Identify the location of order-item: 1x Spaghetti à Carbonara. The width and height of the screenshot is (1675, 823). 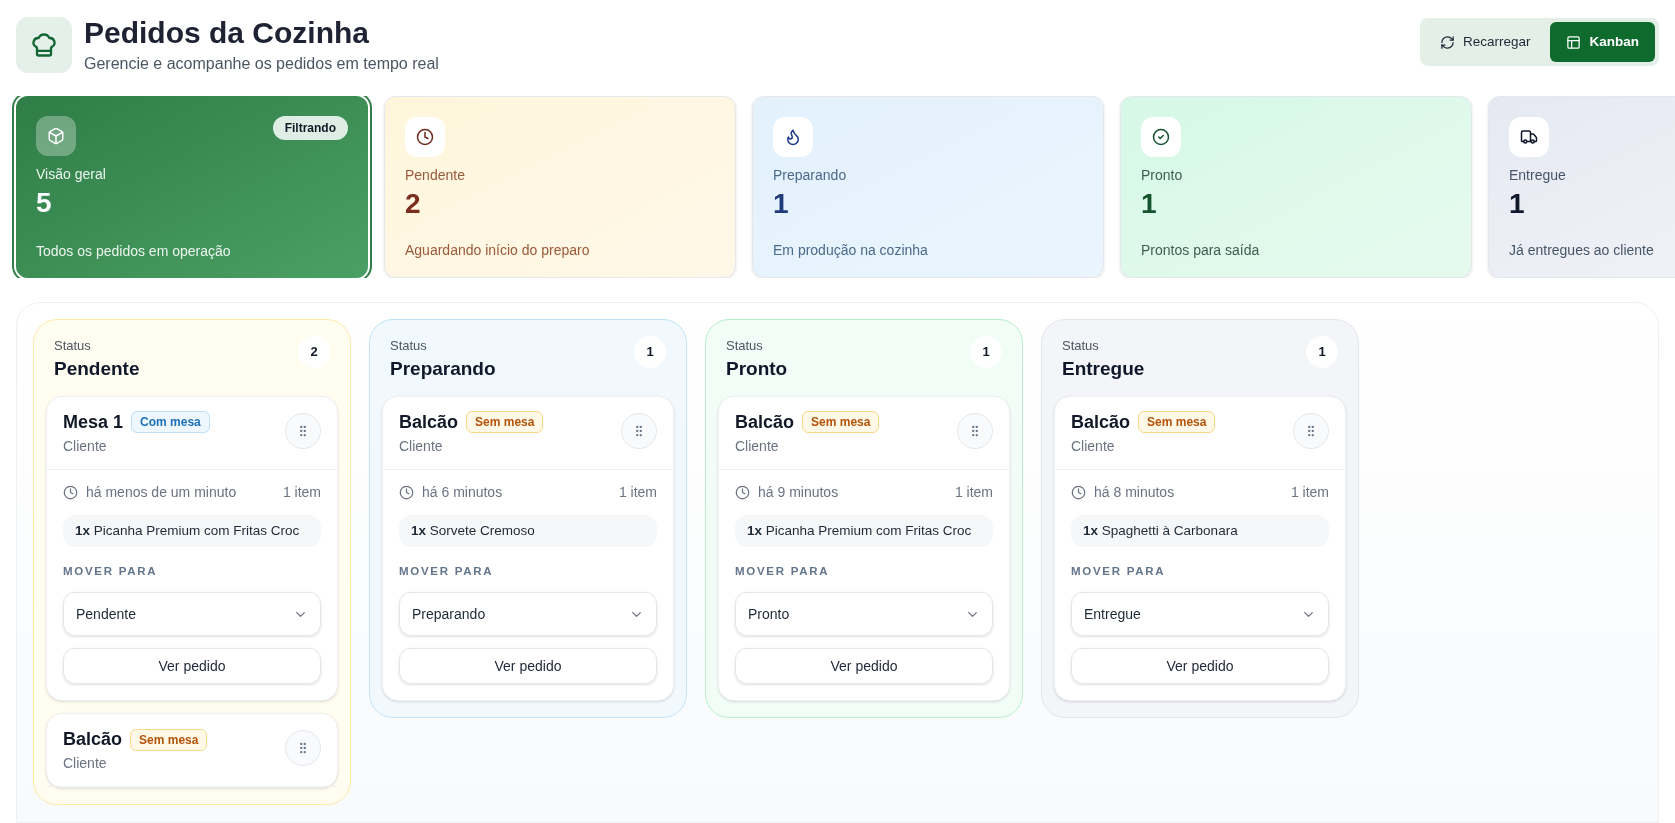
(1200, 530).